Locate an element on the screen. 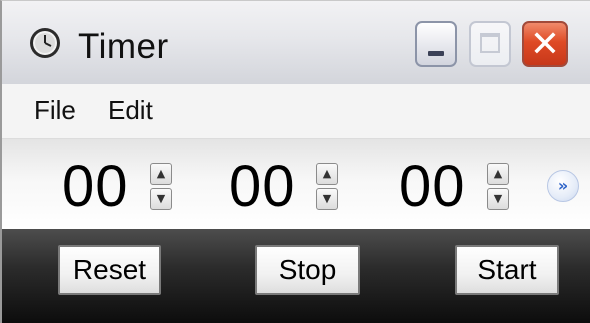 This screenshot has width=590, height=323. seconds-up-arrow-icon: ▲ is located at coordinates (498, 174).